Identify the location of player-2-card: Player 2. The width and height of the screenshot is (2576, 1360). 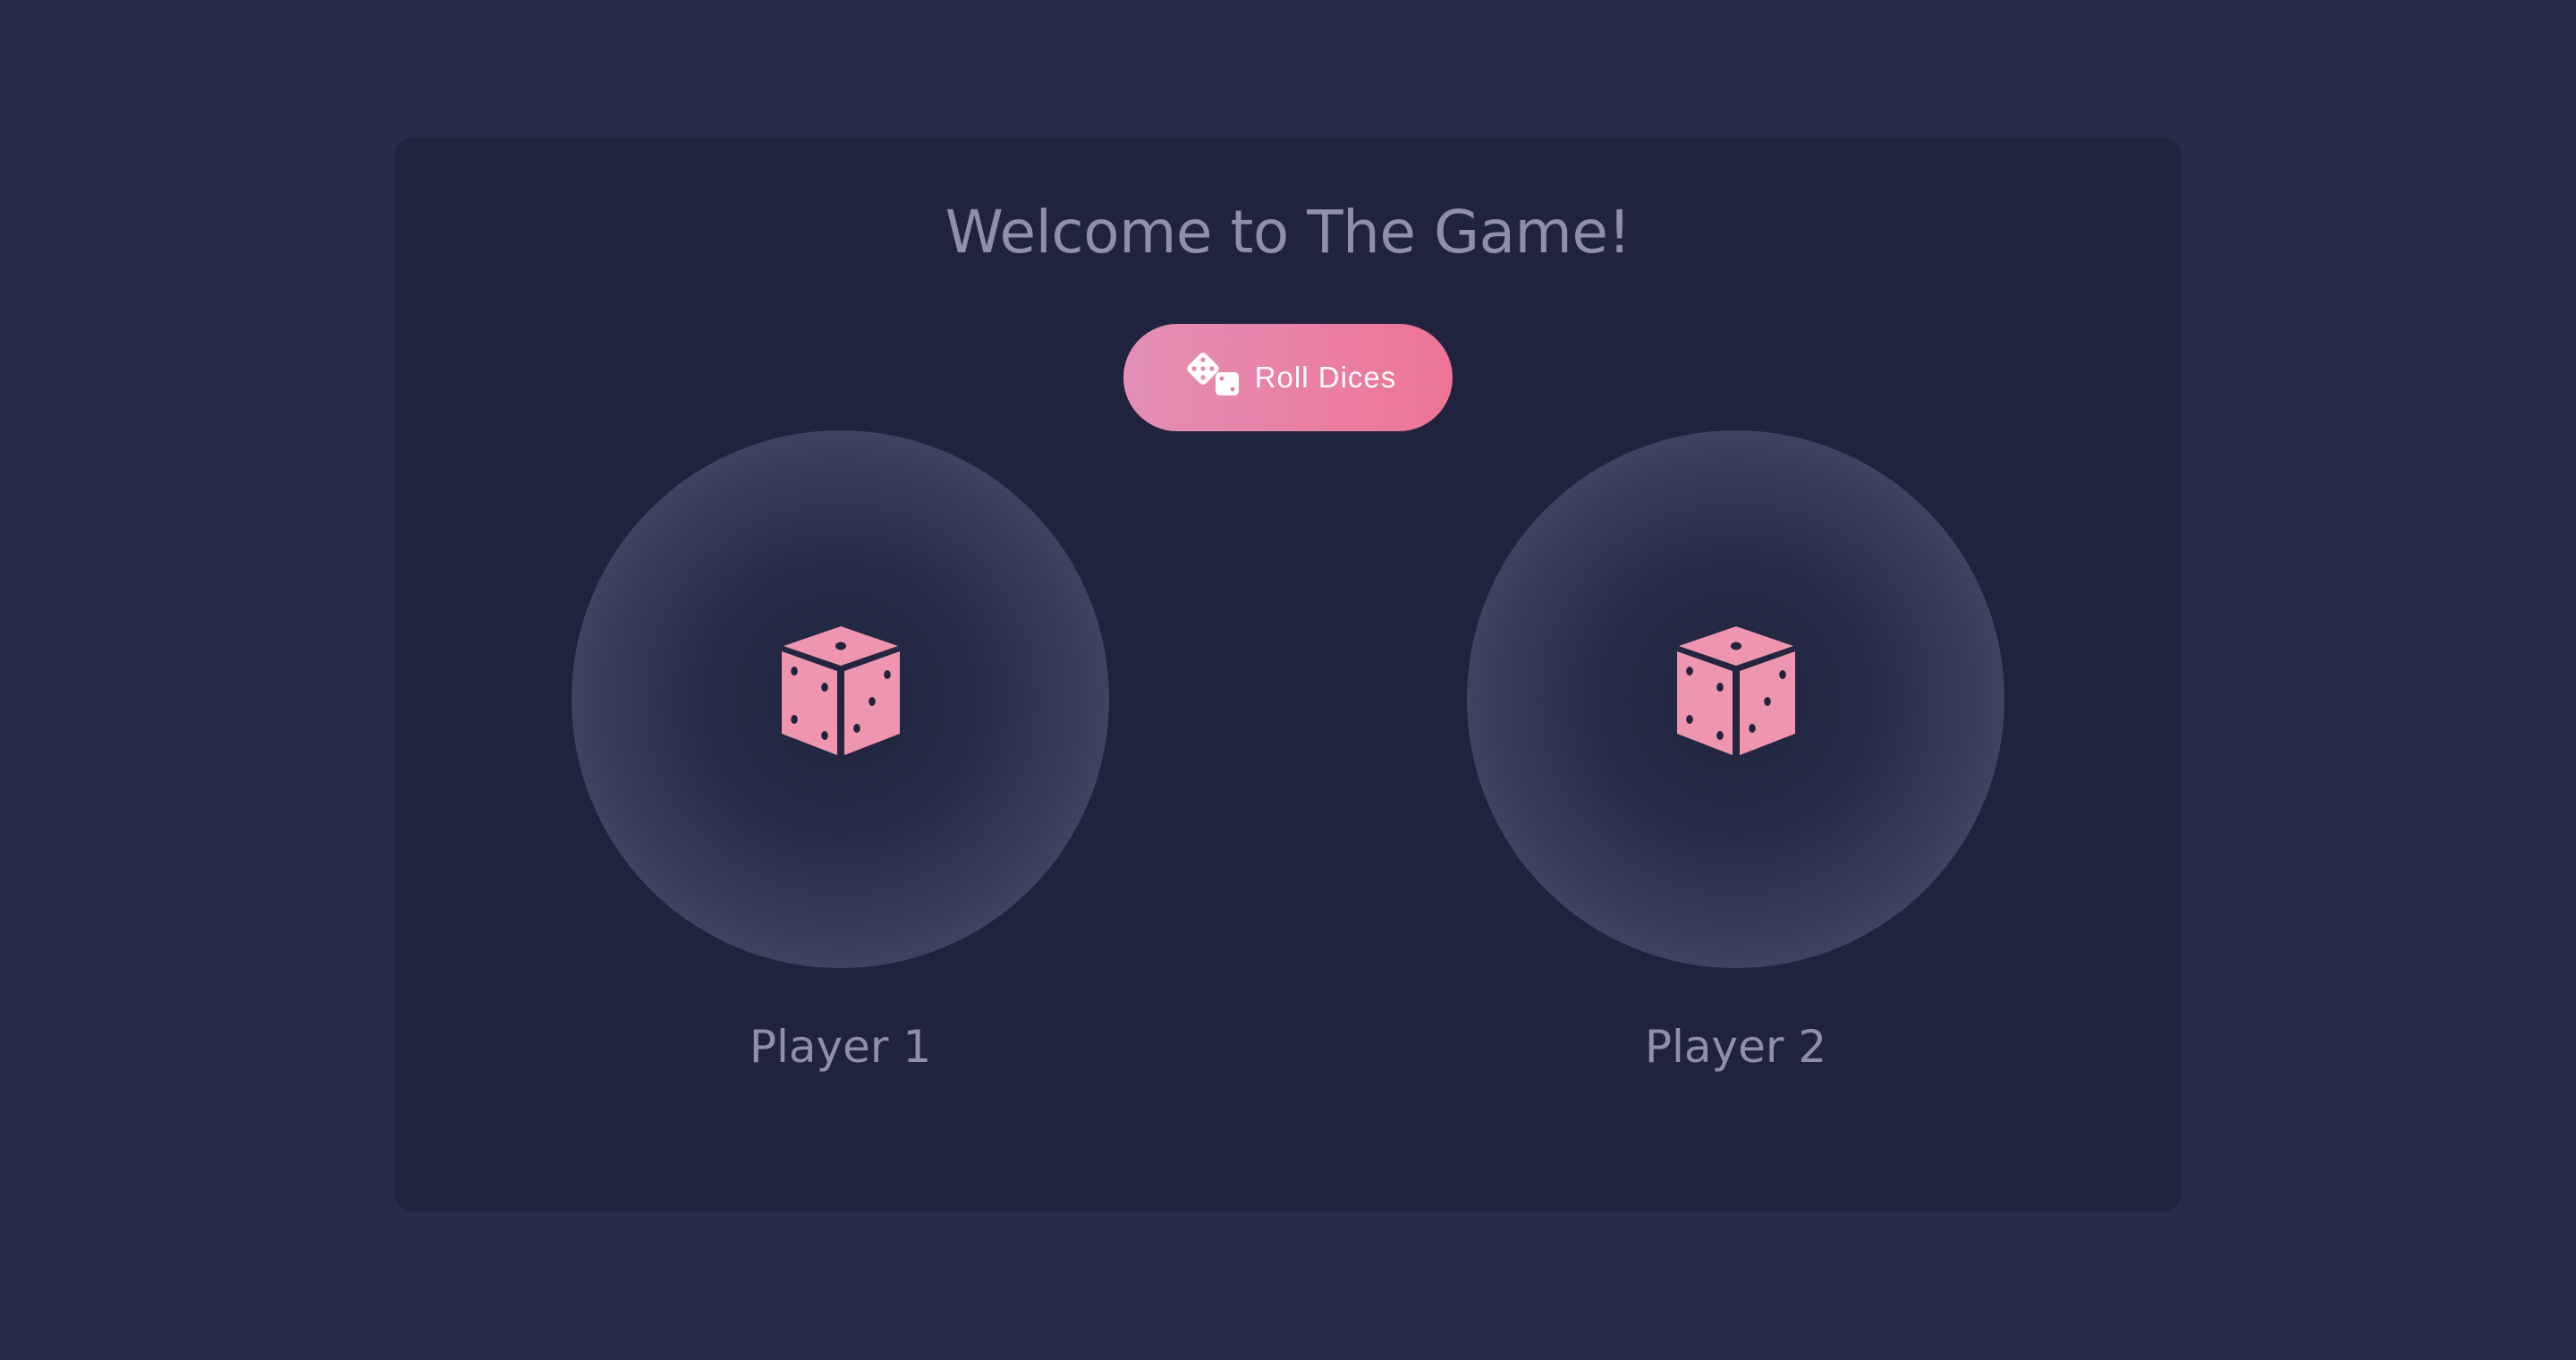
(1735, 751).